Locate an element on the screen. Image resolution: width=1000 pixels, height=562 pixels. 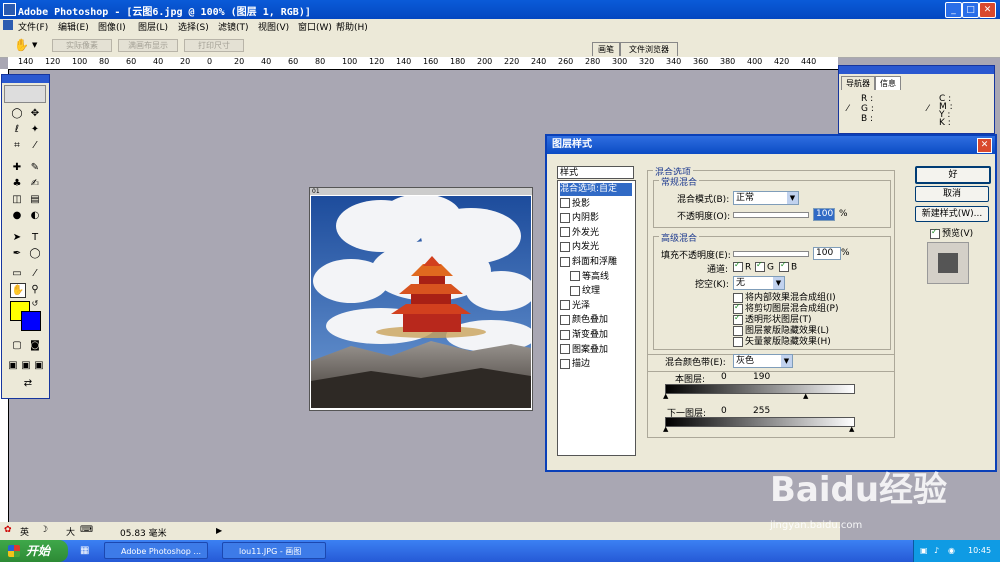
eyedropper-icon: ⁄ is located at coordinates (35, 273).